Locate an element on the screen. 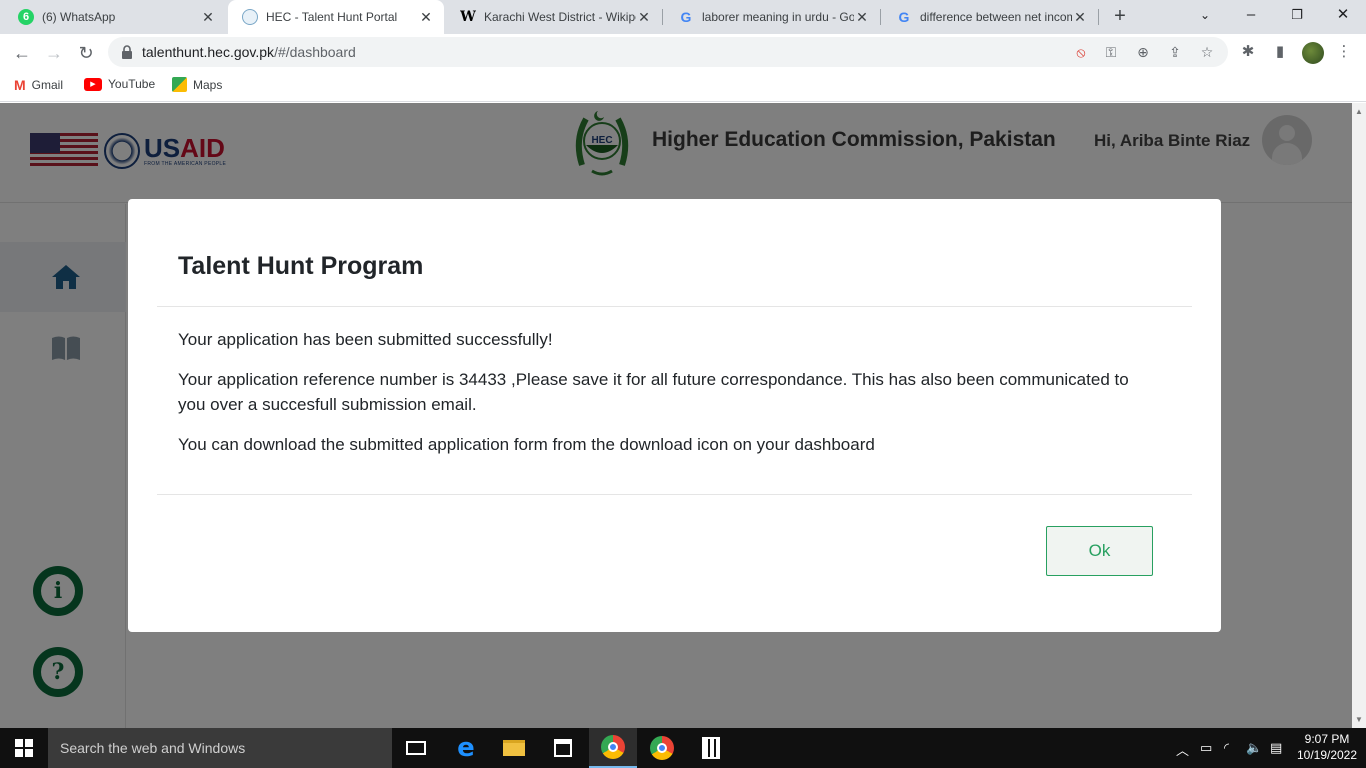 Image resolution: width=1366 pixels, height=768 pixels. lock-icon is located at coordinates (127, 52).